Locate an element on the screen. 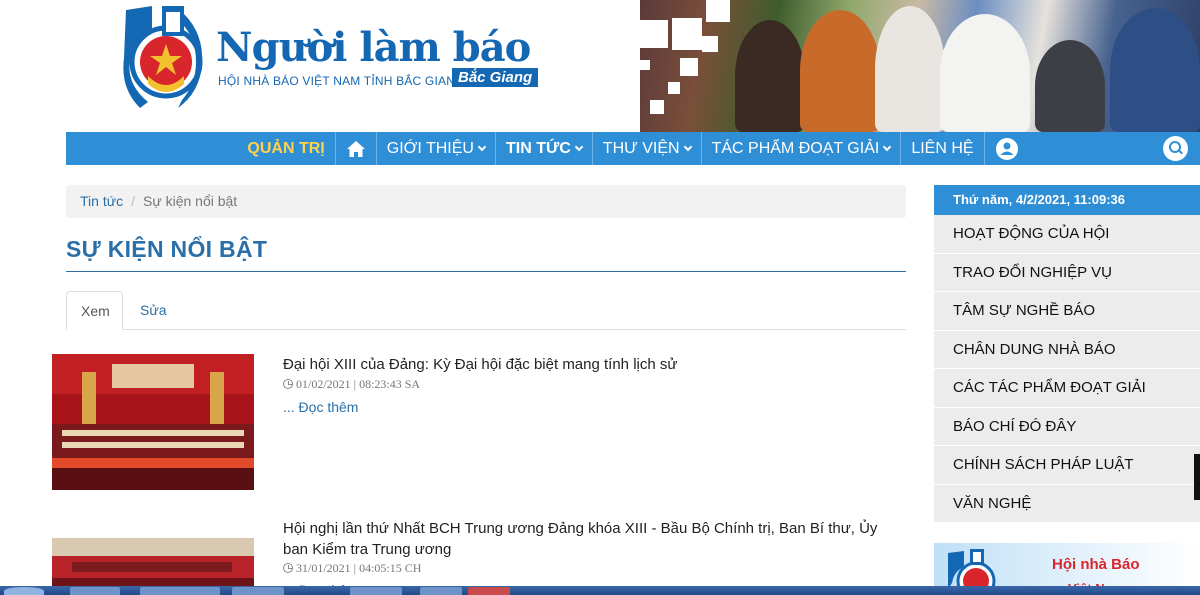 Image resolution: width=1200 pixels, height=595 pixels. press-association-emblem-icon is located at coordinates (163, 57).